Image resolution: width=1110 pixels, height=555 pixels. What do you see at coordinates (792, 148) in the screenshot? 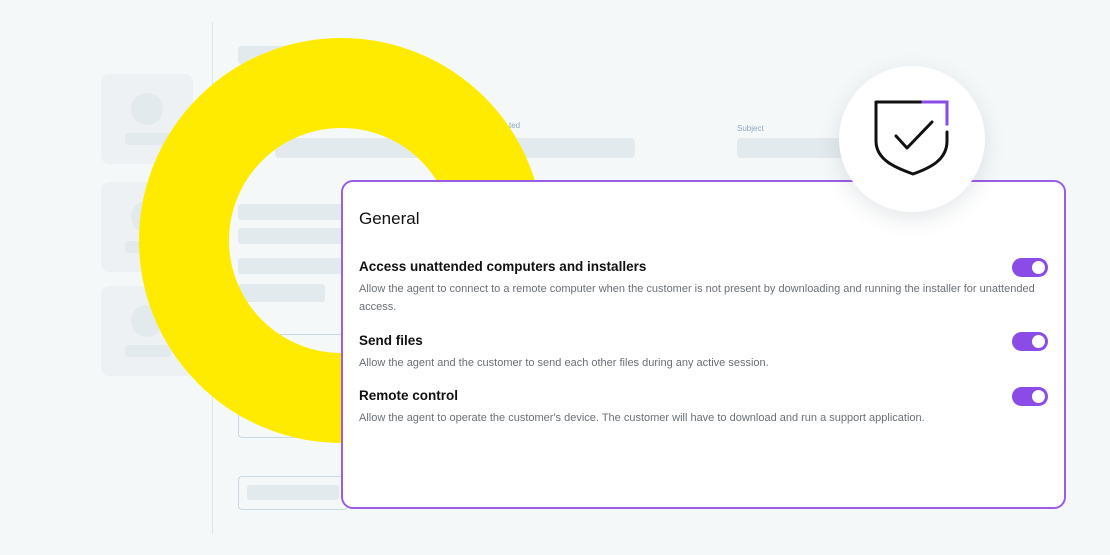
I see `subject-field-placeholder` at bounding box center [792, 148].